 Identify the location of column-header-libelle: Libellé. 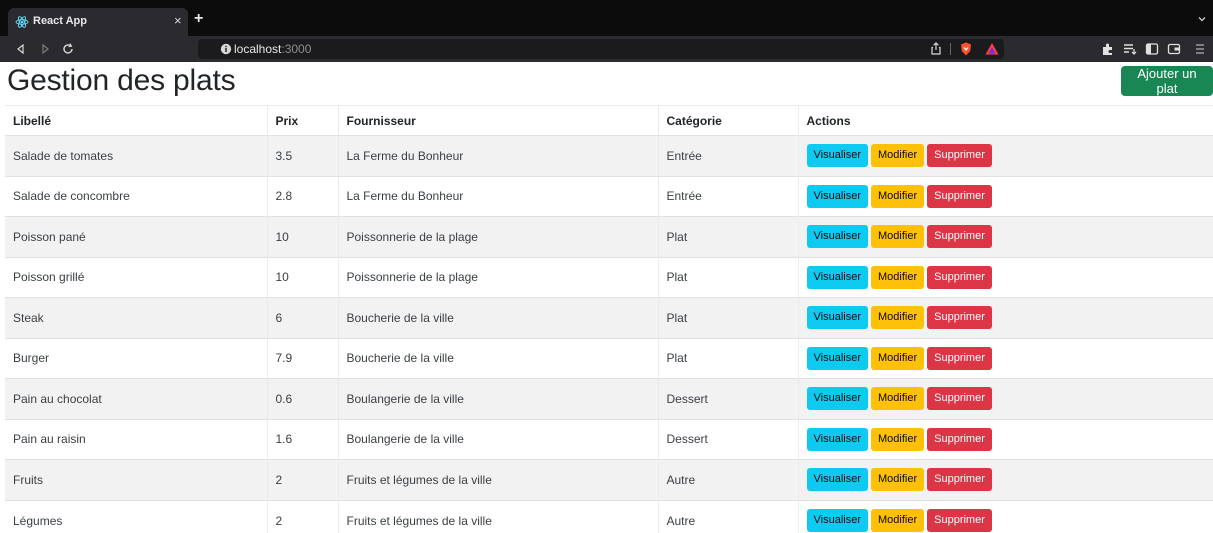
(136, 120).